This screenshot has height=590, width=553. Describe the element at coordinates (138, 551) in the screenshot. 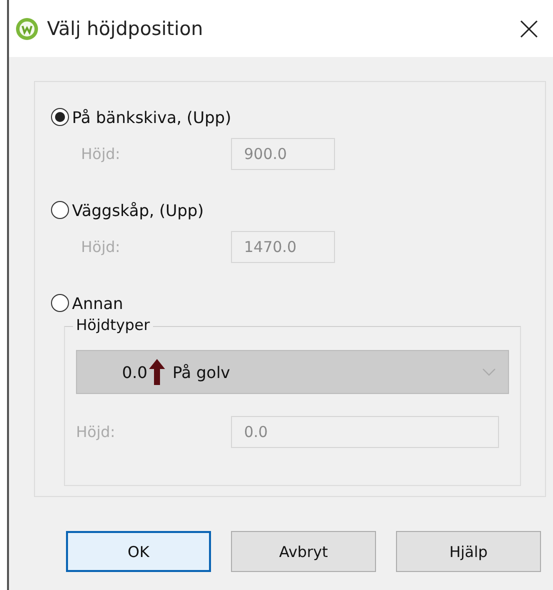

I see `dialog-button: OK` at that location.